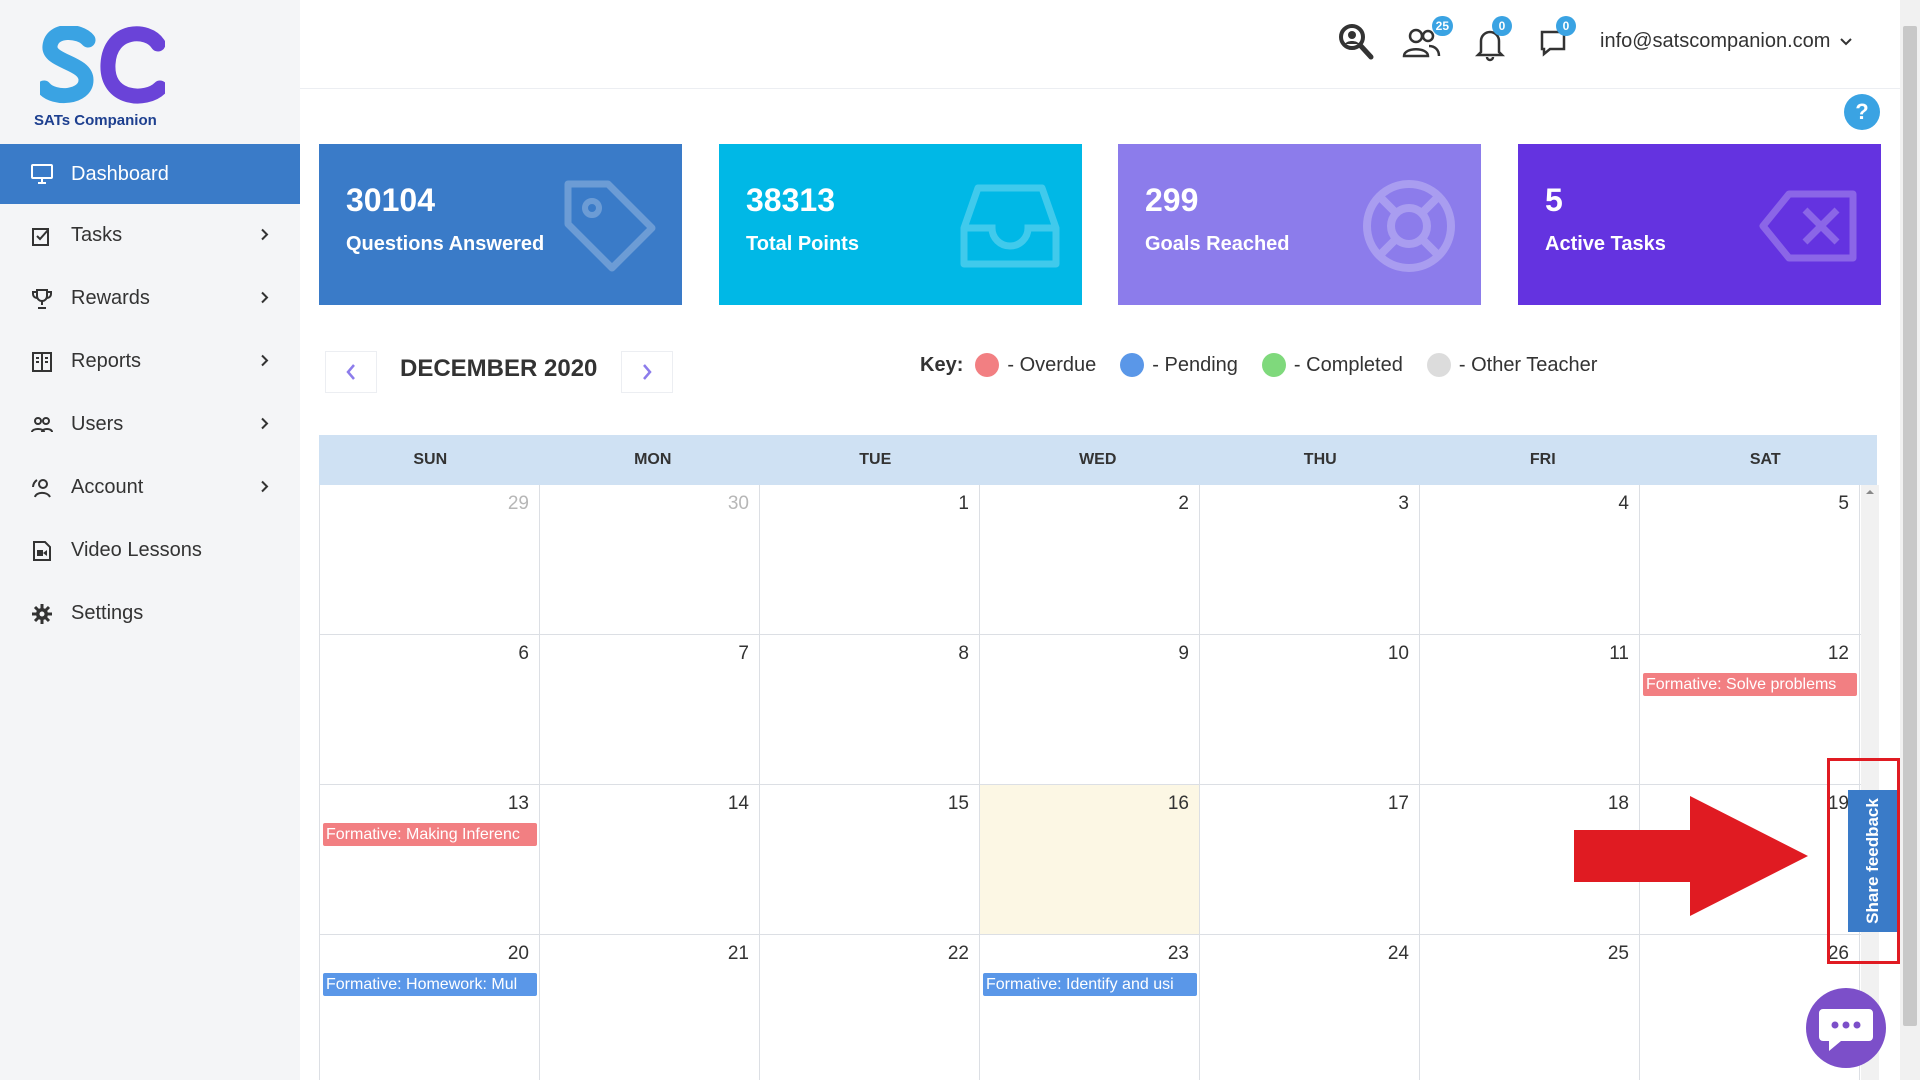 This screenshot has width=1920, height=1080. What do you see at coordinates (743, 653) in the screenshot?
I see `day-number: 7` at bounding box center [743, 653].